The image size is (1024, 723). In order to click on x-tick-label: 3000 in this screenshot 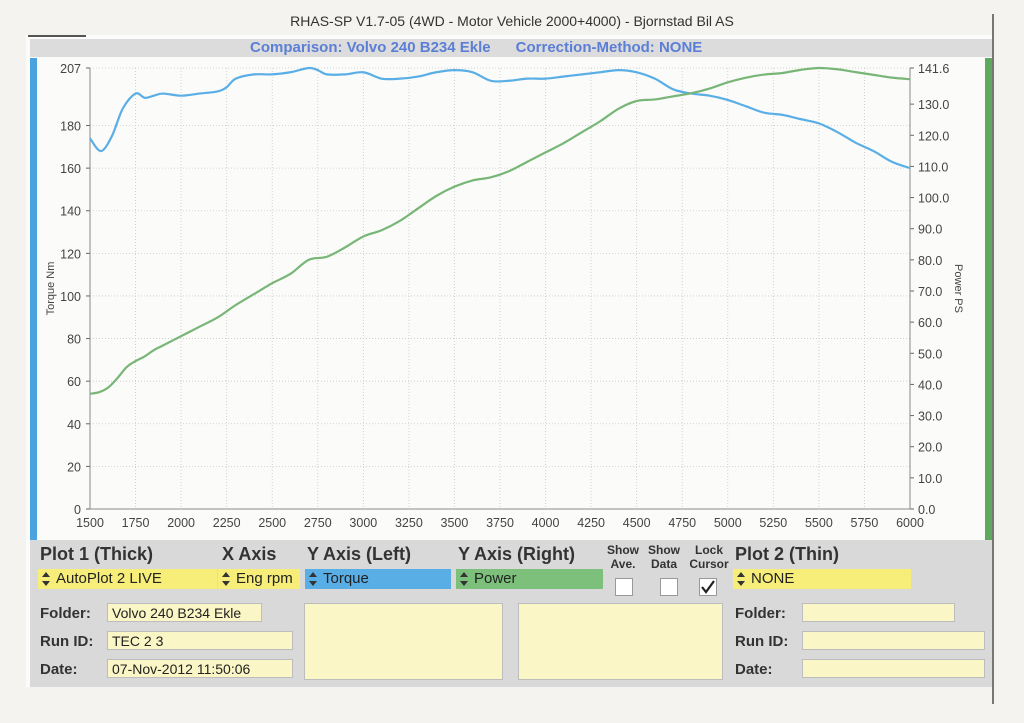, I will do `click(363, 523)`.